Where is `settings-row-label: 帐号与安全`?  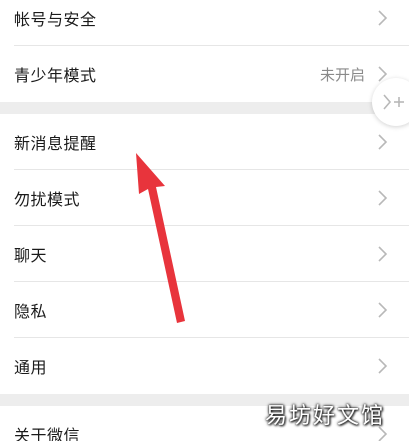
settings-row-label: 帐号与安全 is located at coordinates (55, 19).